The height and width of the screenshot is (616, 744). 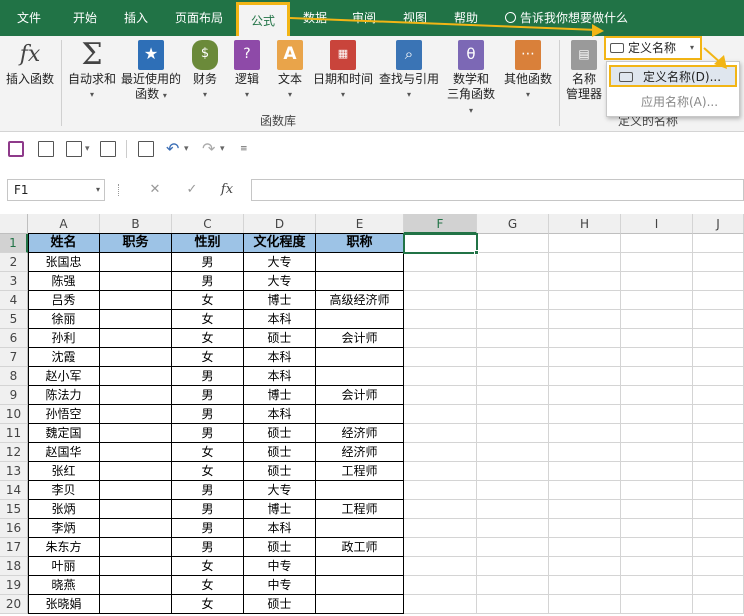 I want to click on cell-h7, so click(x=585, y=357).